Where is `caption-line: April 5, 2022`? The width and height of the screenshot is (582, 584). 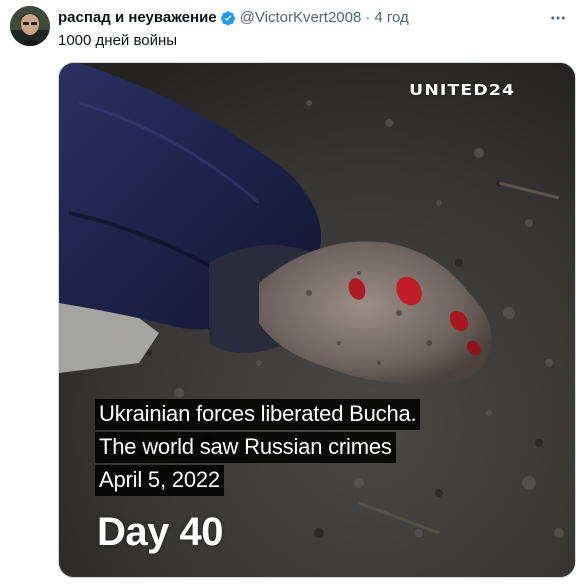 caption-line: April 5, 2022 is located at coordinates (159, 480).